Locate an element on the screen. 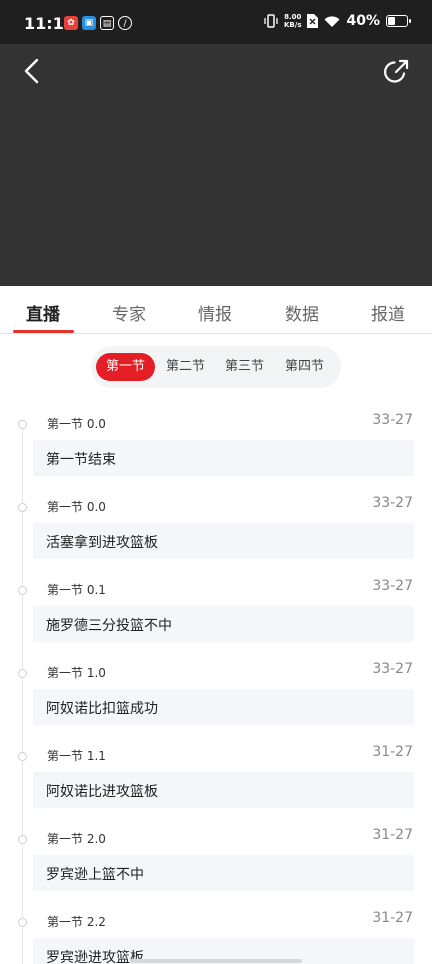 Image resolution: width=432 pixels, height=964 pixels. tab-intel: 情报 is located at coordinates (215, 312).